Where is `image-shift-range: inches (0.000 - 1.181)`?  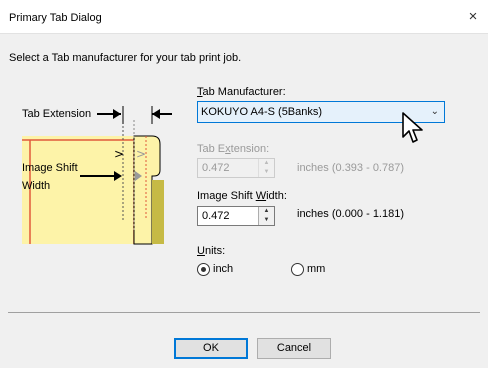 image-shift-range: inches (0.000 - 1.181) is located at coordinates (351, 214).